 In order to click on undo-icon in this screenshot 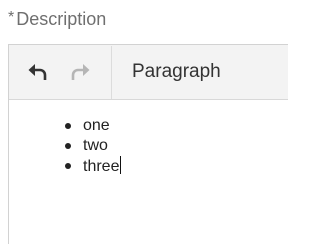, I will do `click(37, 72)`.